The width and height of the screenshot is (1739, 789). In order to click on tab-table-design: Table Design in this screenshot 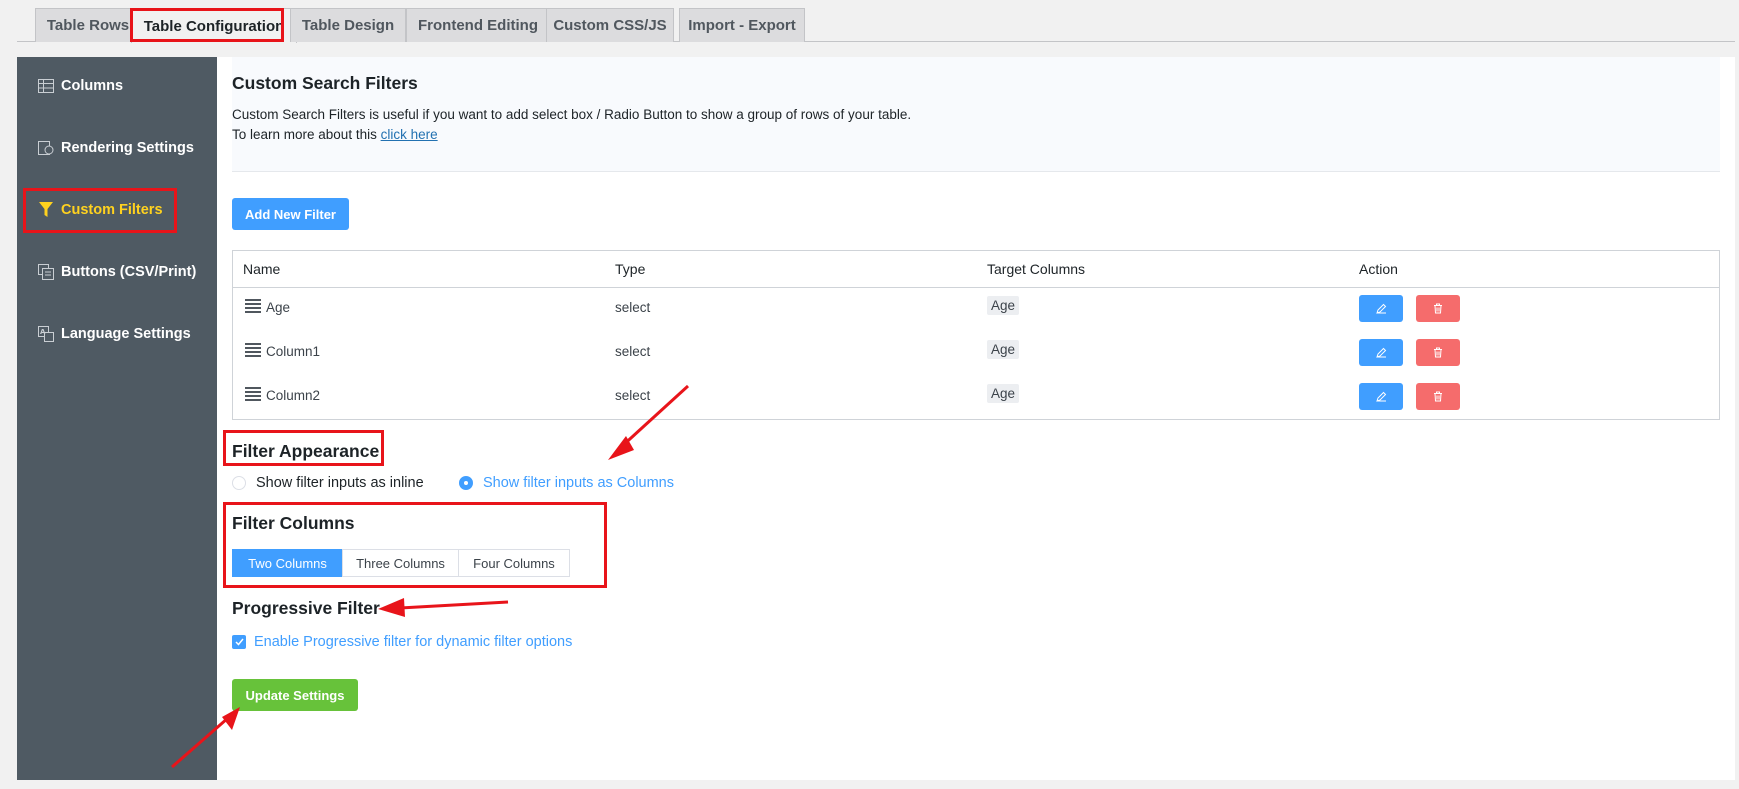, I will do `click(348, 25)`.